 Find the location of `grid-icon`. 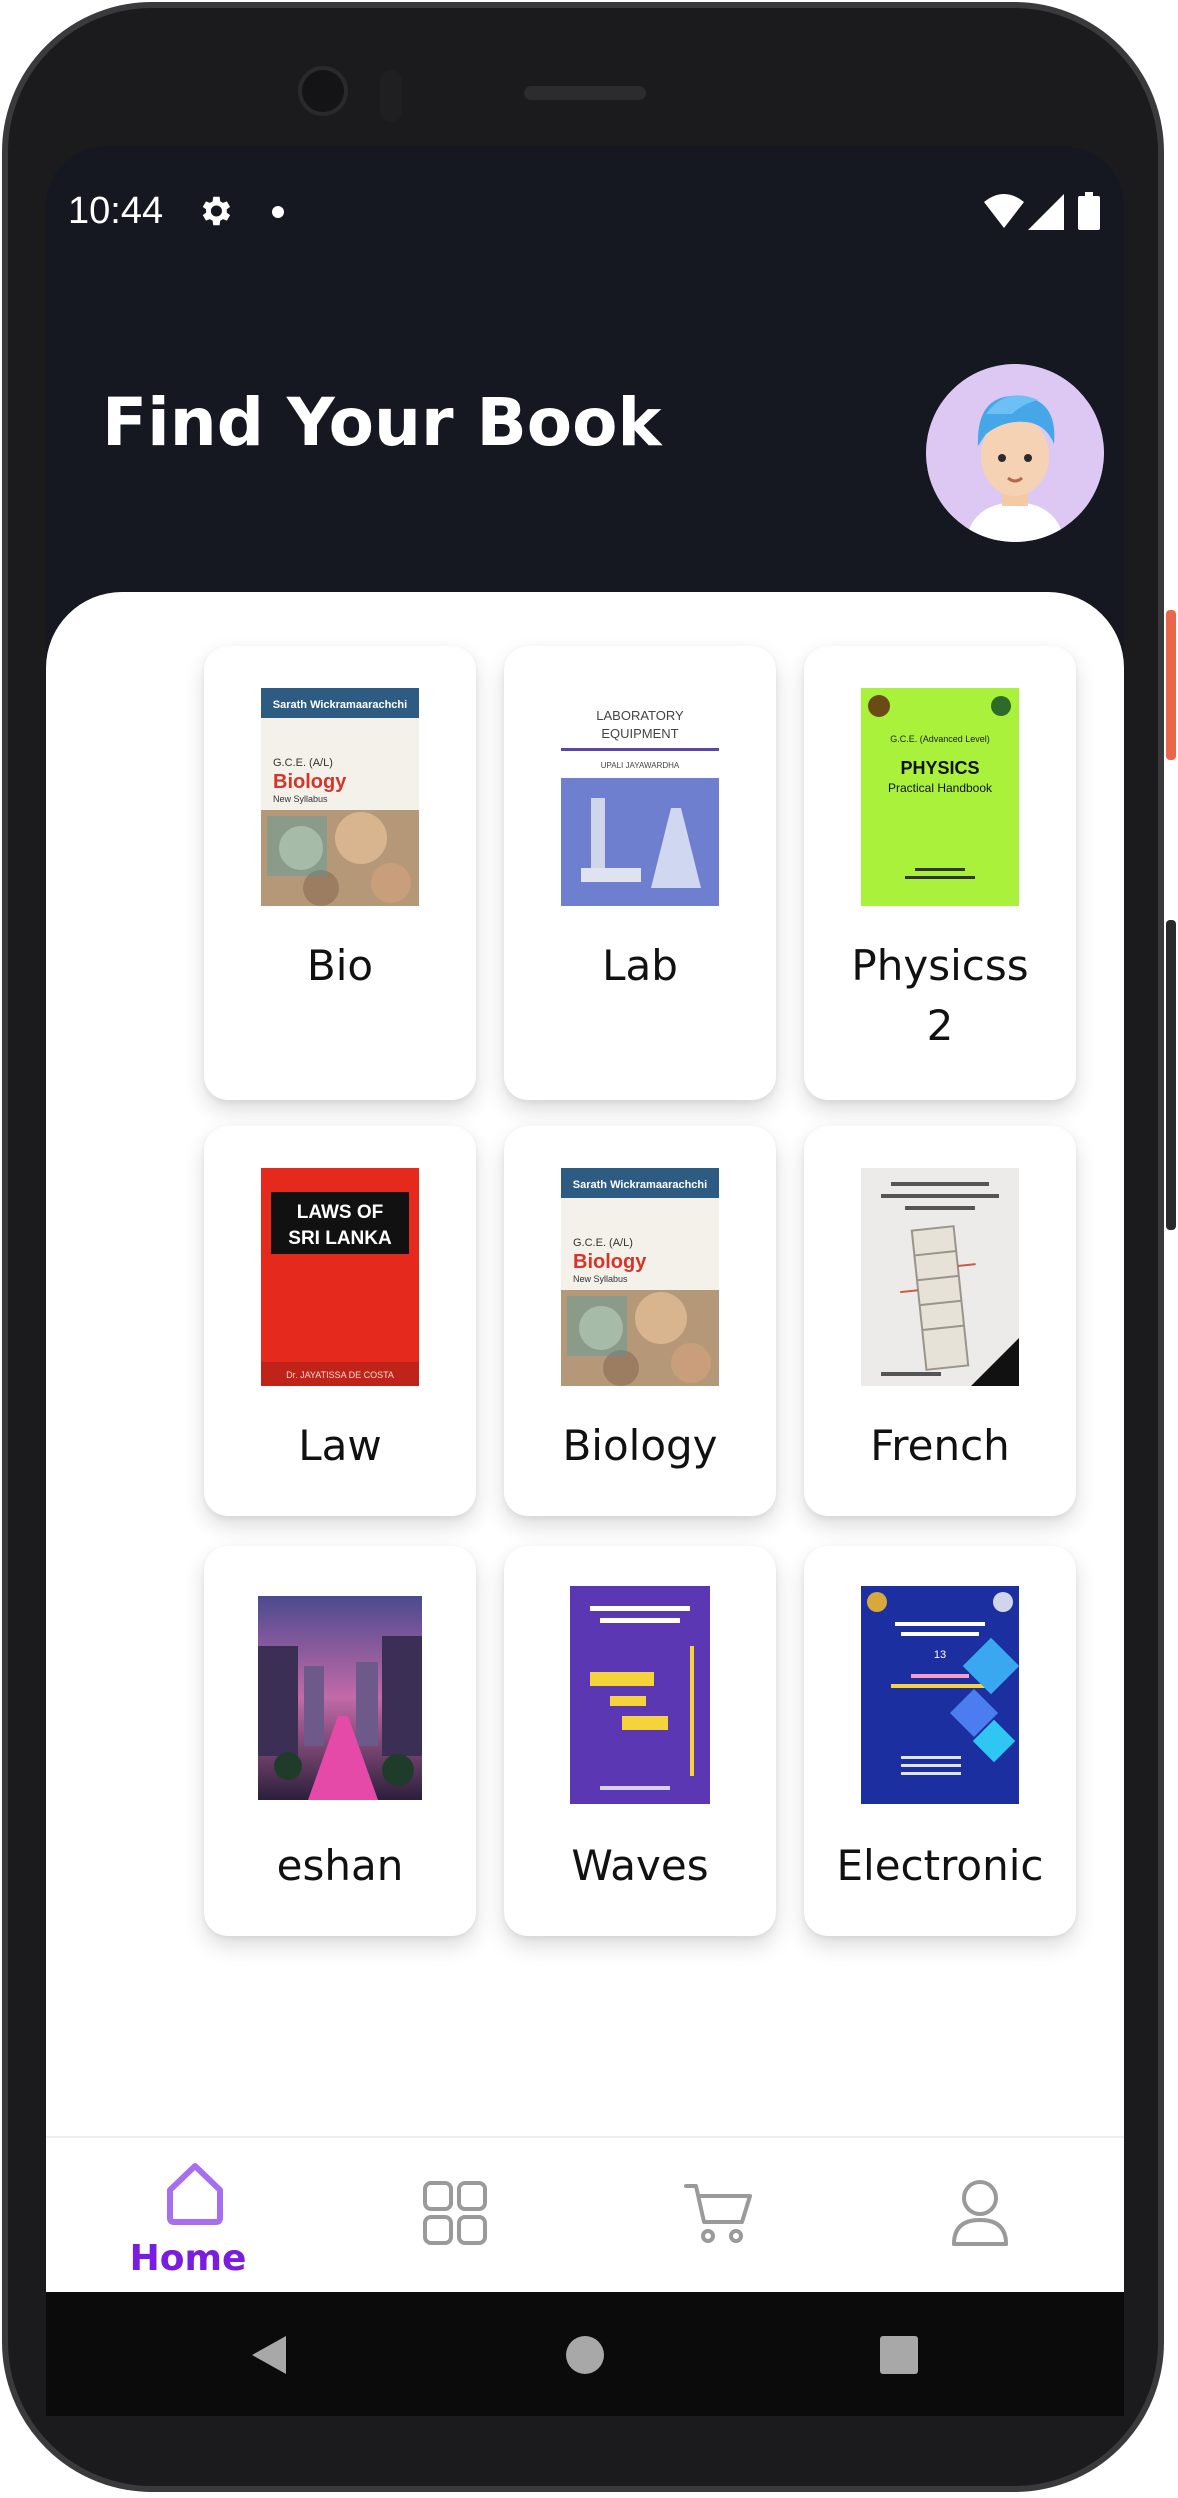

grid-icon is located at coordinates (455, 2213).